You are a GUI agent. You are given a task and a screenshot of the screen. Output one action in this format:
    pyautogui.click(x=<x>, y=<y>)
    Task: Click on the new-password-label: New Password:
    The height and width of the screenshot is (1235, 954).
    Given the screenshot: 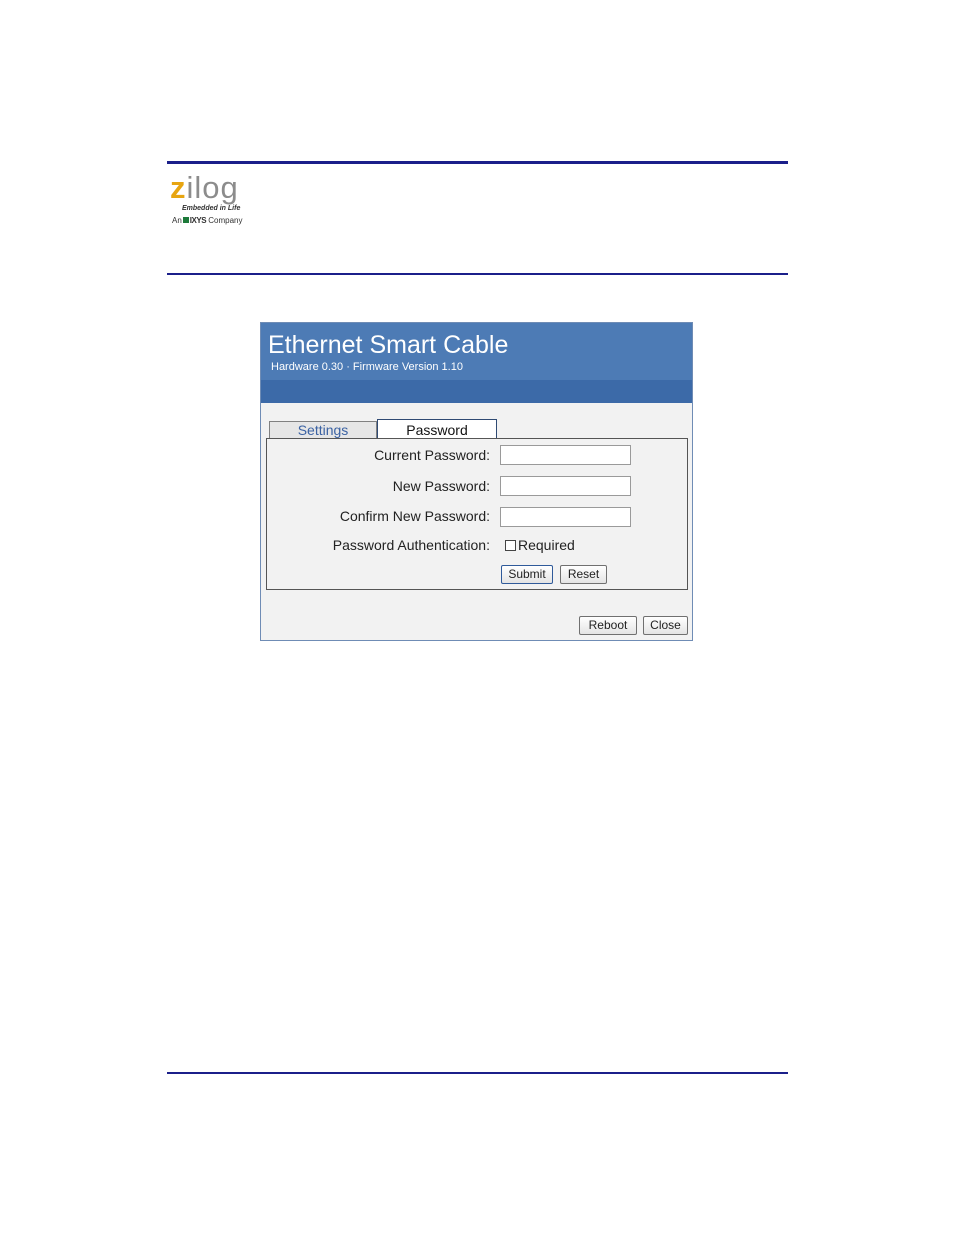 What is the action you would take?
    pyautogui.click(x=441, y=486)
    